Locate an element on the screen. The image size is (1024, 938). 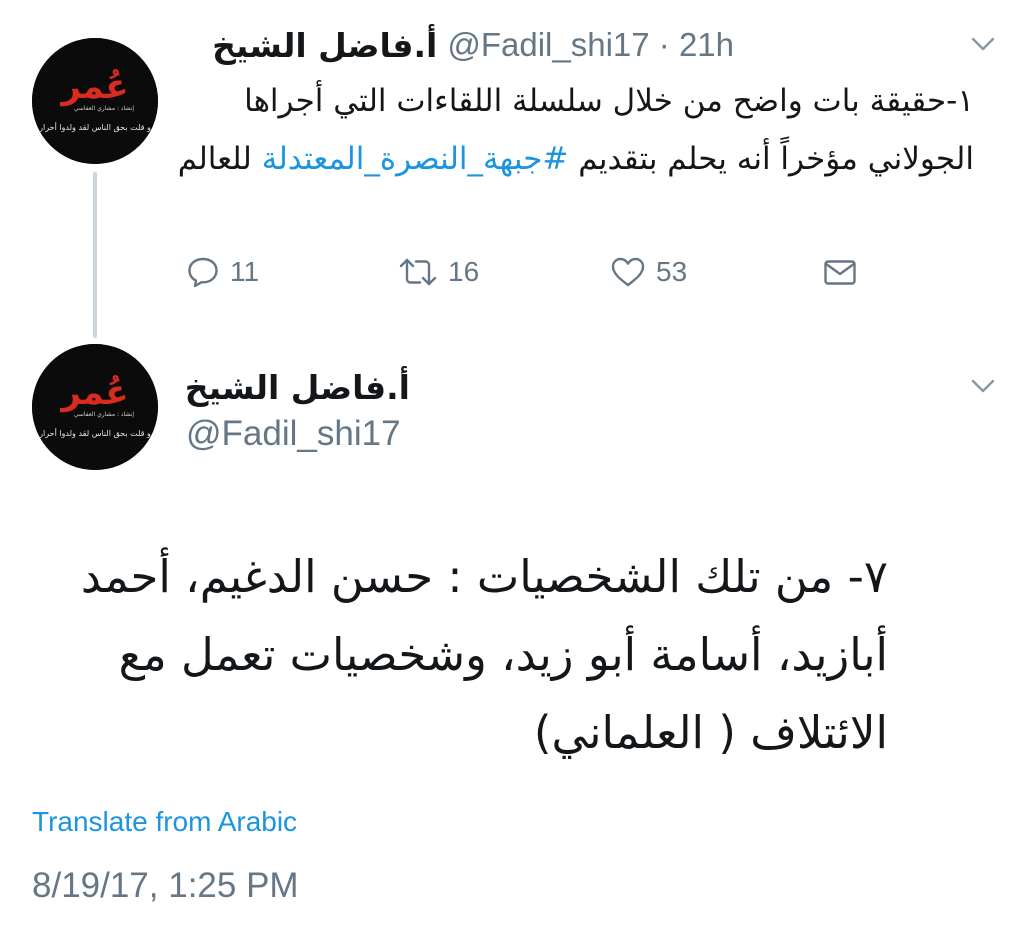
tweet2-handle: @Fadil_shi17 is located at coordinates (293, 434).